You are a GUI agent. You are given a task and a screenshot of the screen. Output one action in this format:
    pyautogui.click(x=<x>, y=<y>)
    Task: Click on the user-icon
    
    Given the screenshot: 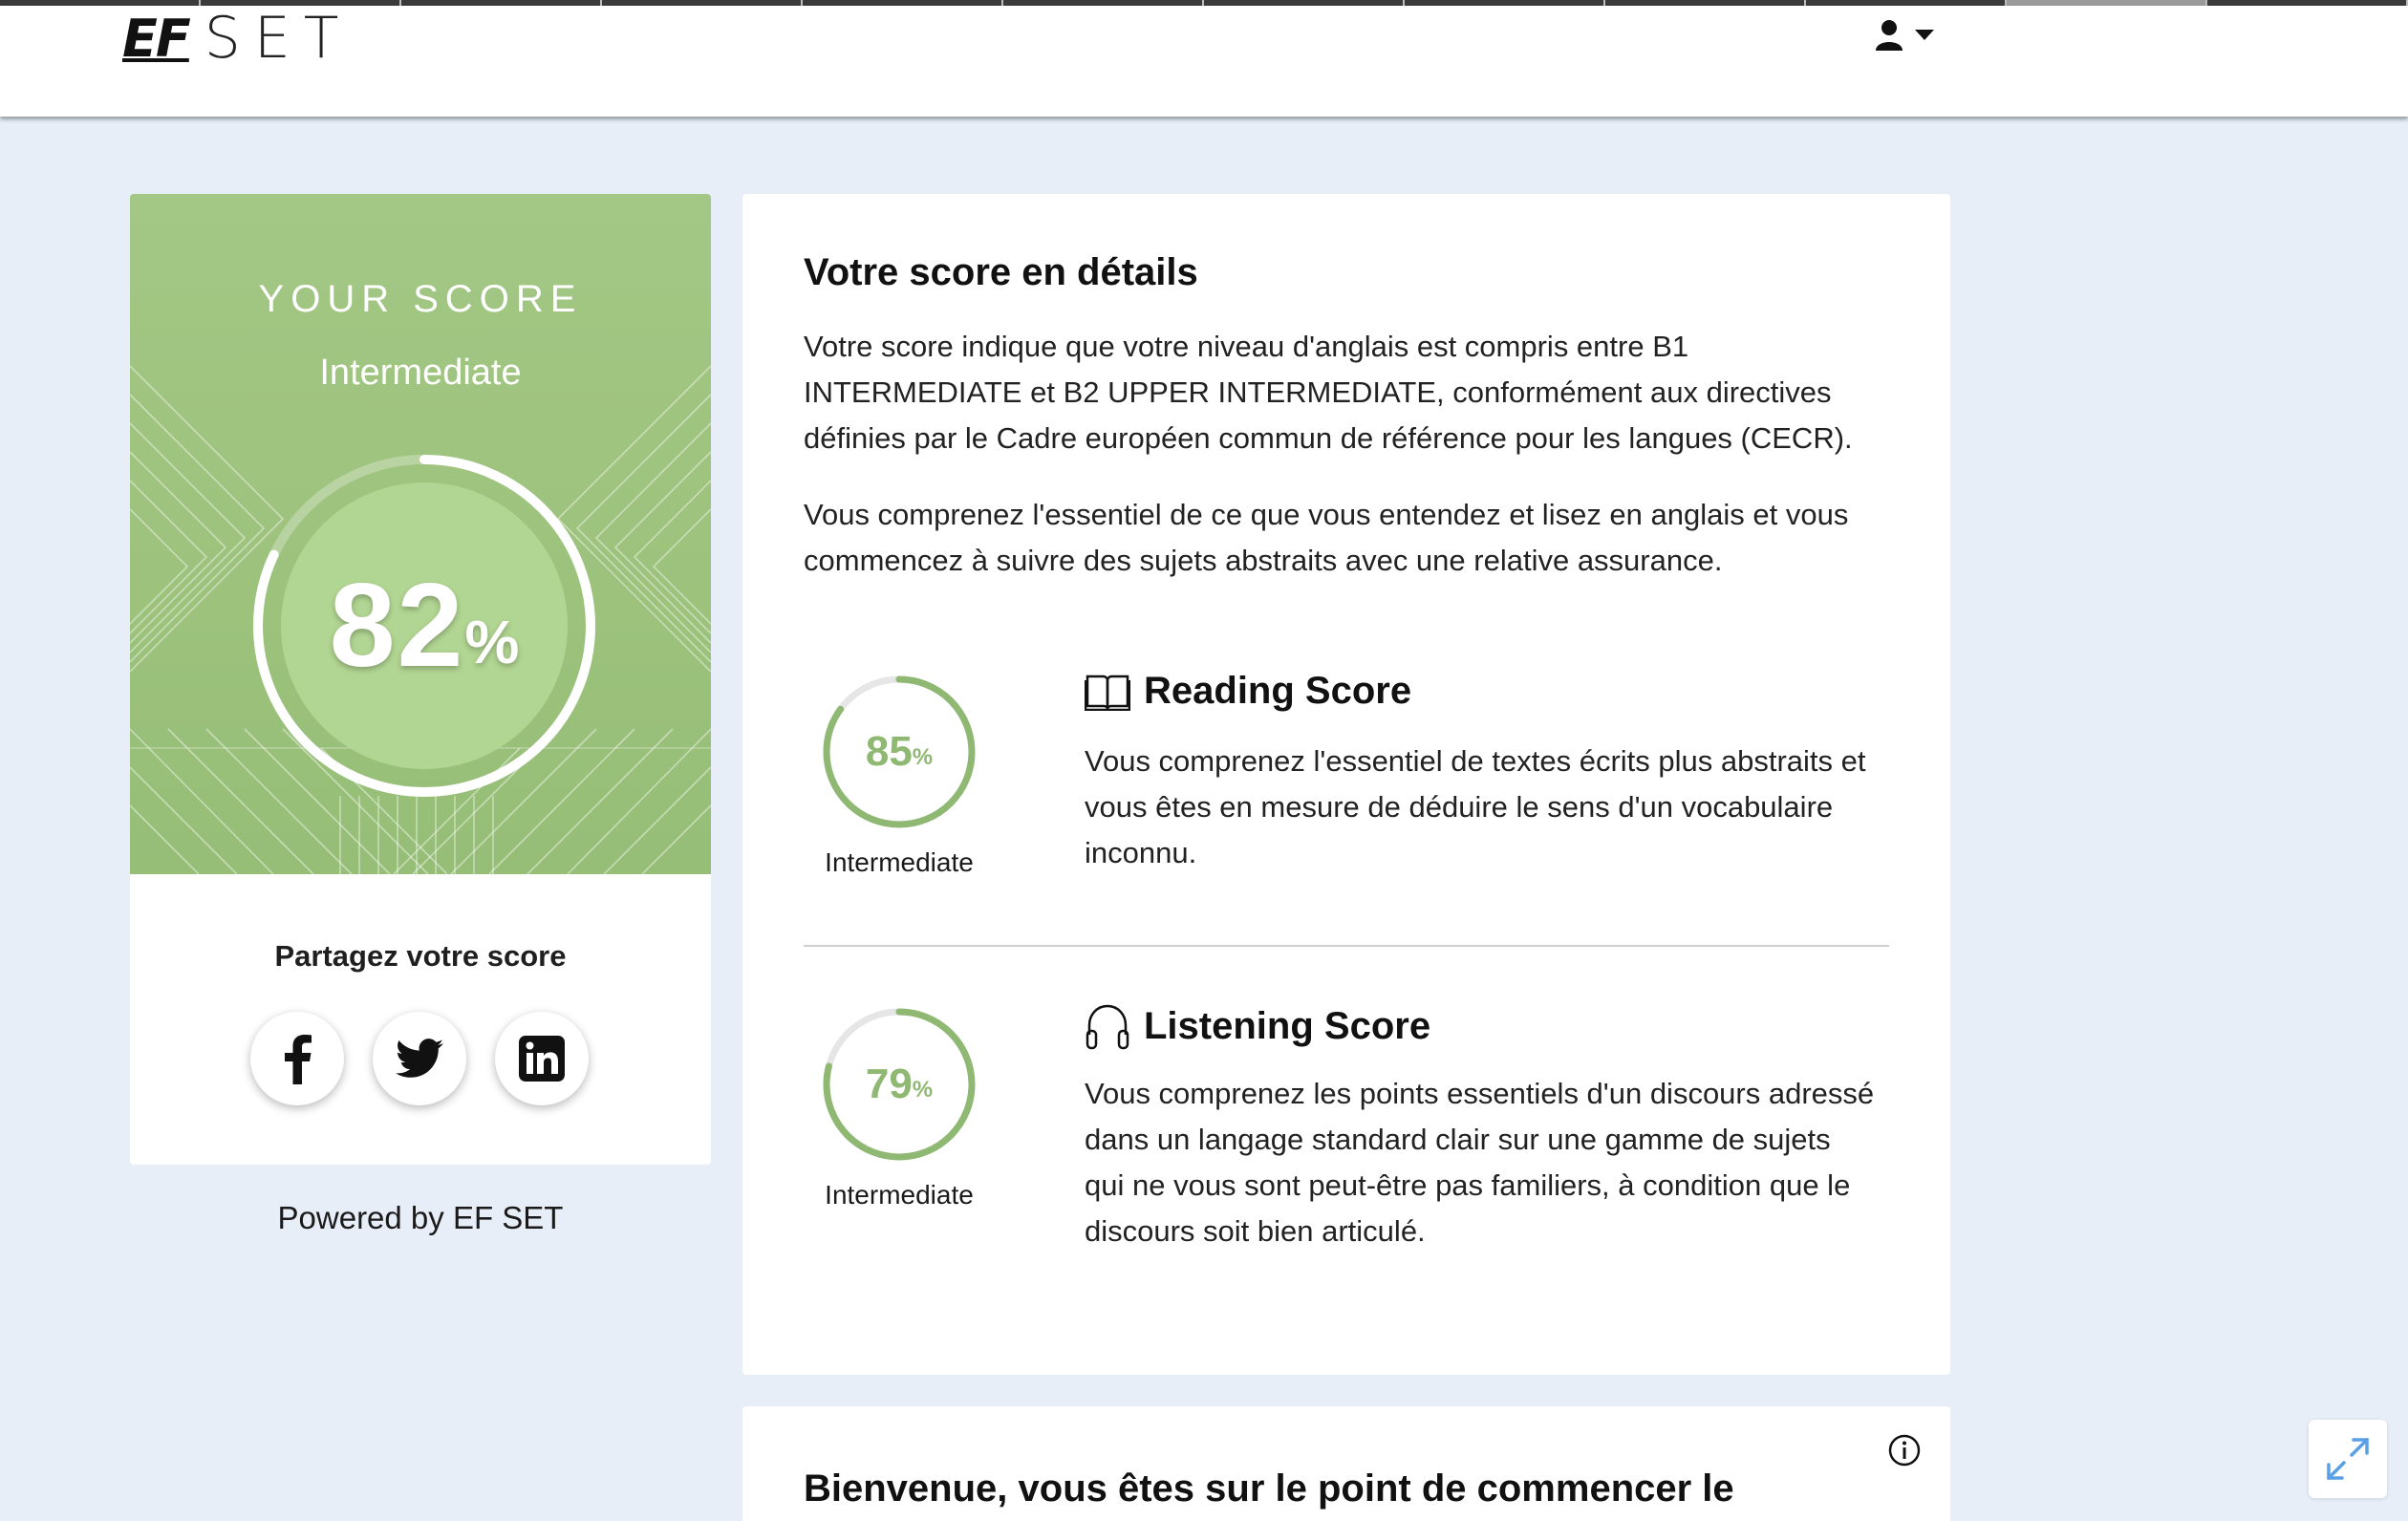 What is the action you would take?
    pyautogui.click(x=1890, y=36)
    